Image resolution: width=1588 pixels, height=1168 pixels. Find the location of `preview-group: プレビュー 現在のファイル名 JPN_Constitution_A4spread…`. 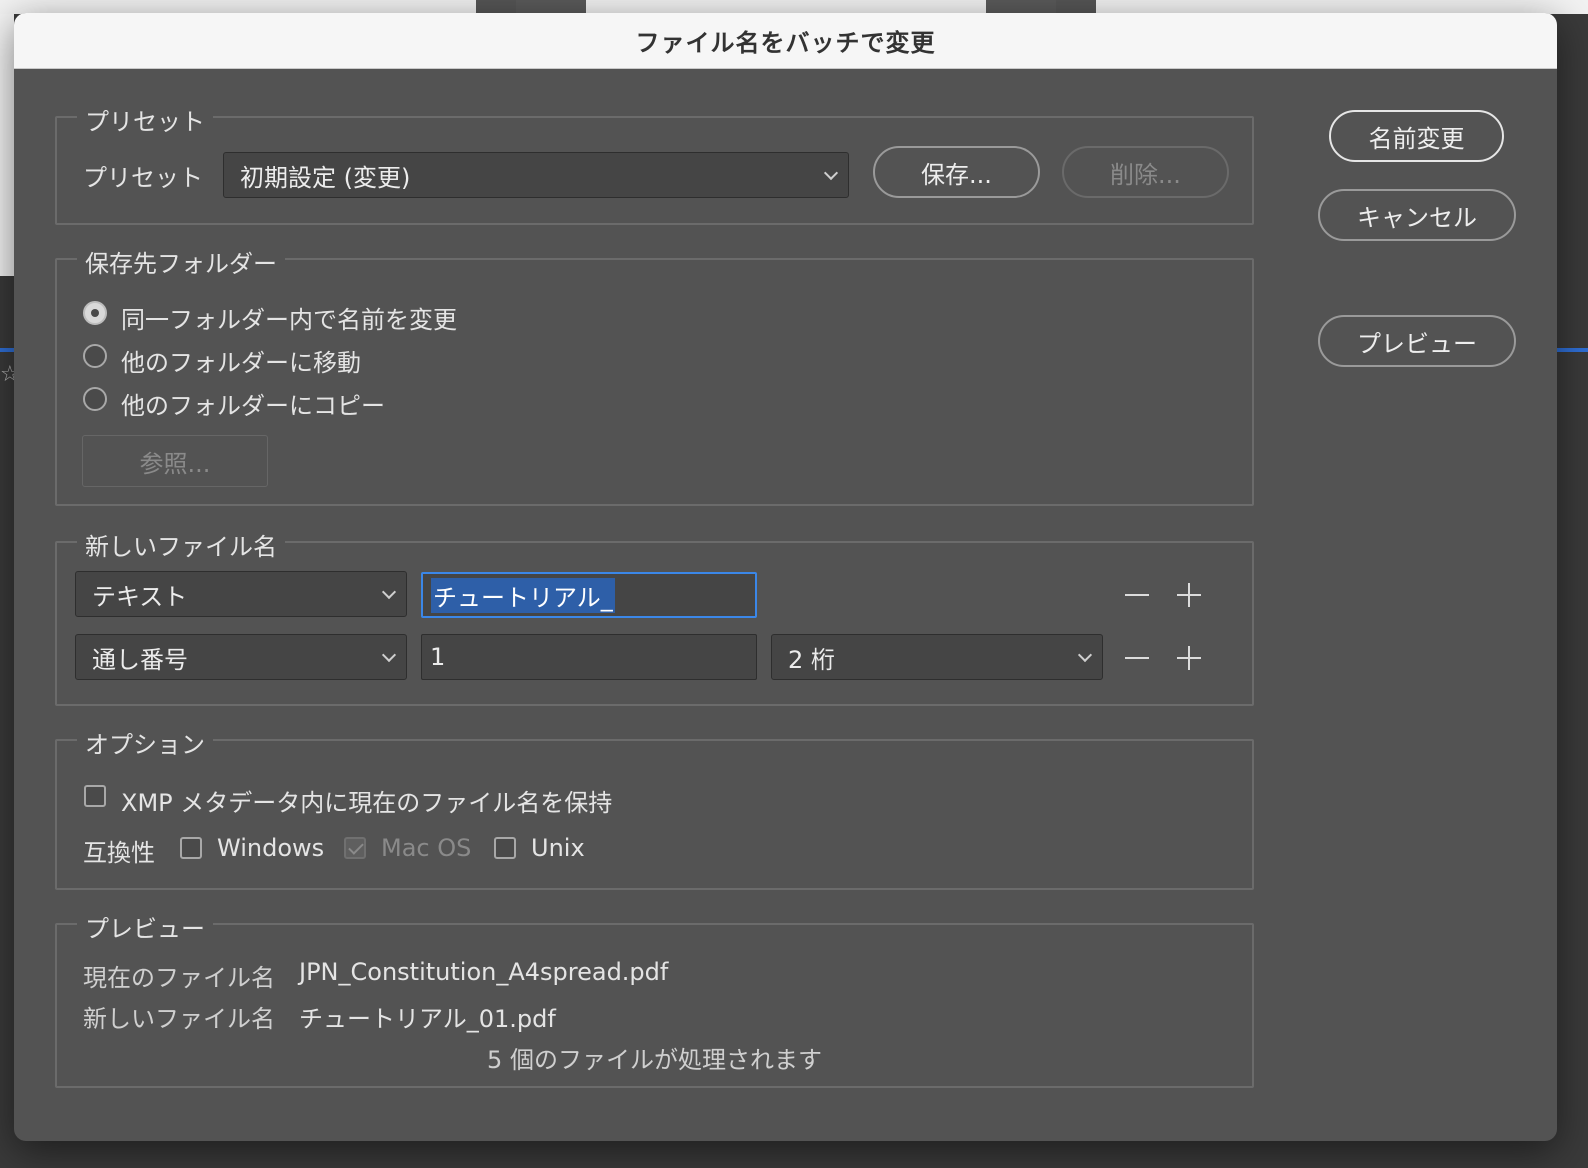

preview-group: プレビュー 現在のファイル名 JPN_Constitution_A4spread… is located at coordinates (654, 998).